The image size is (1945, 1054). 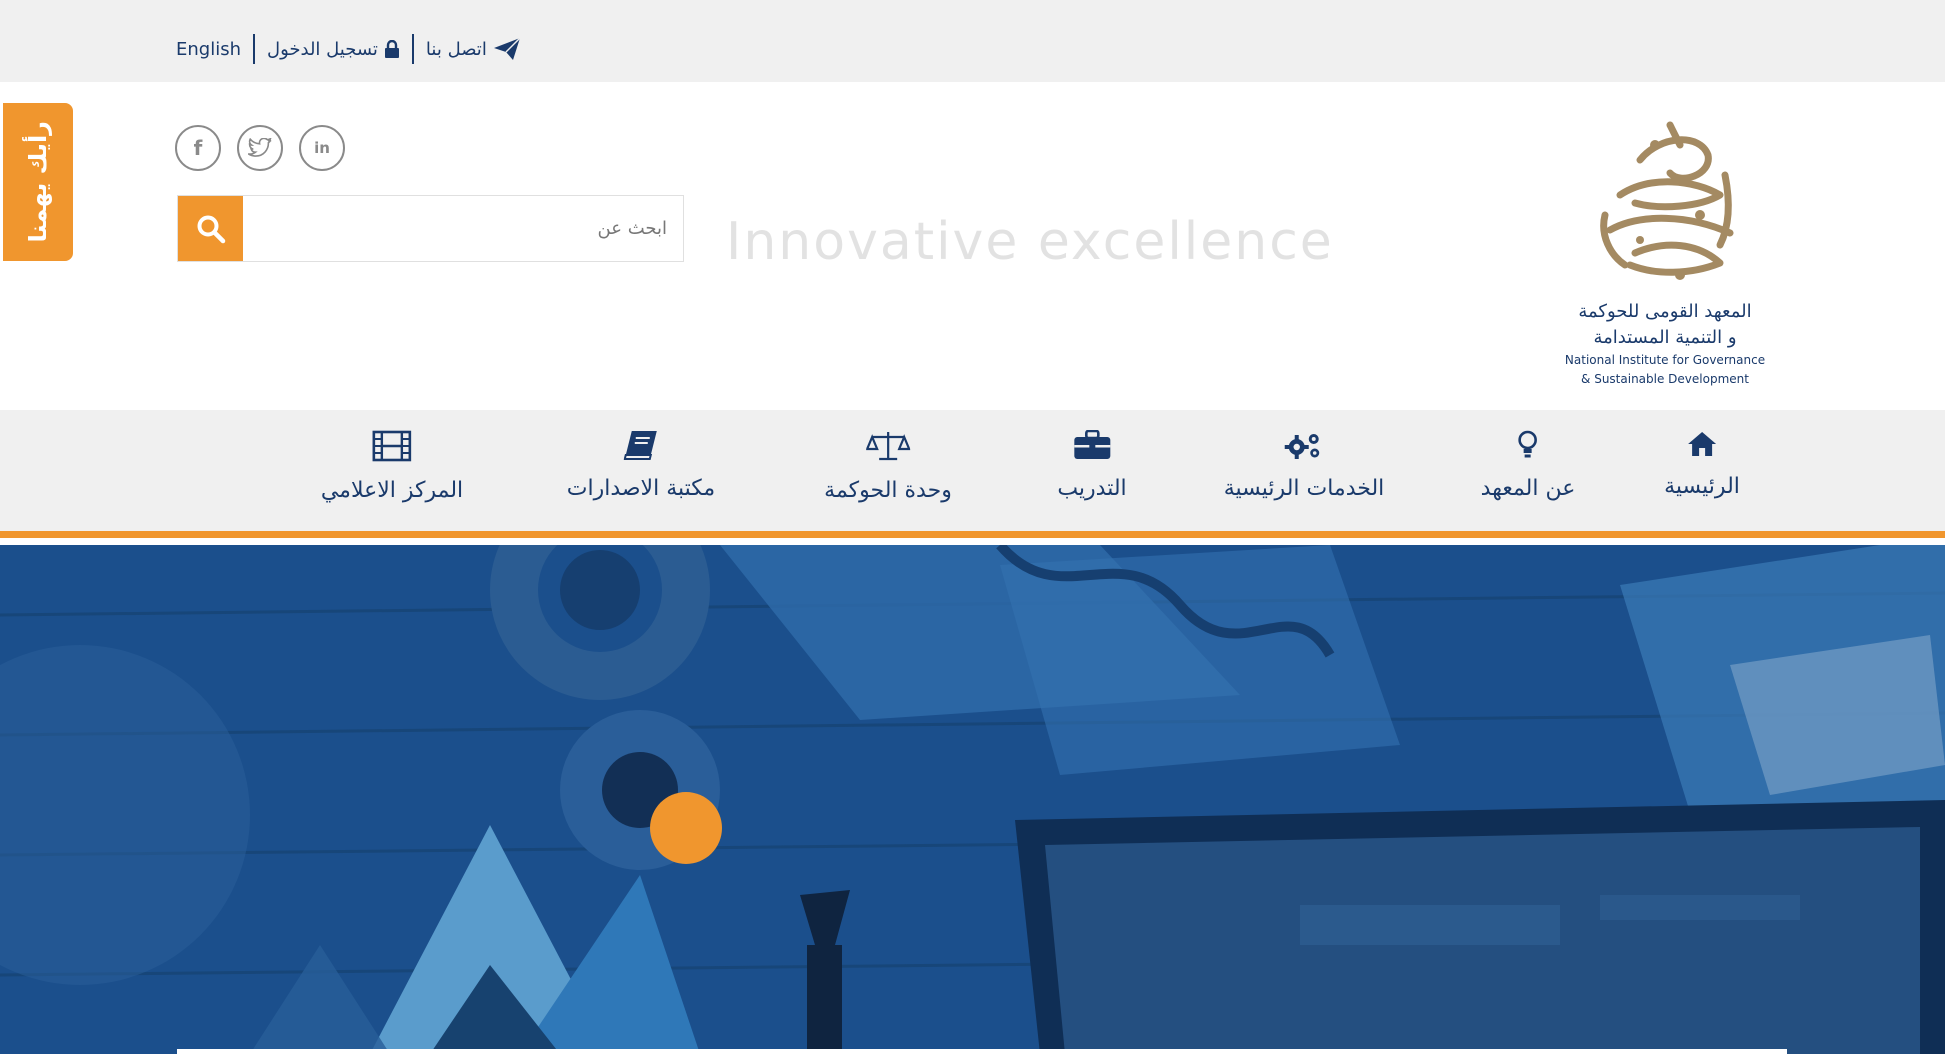 What do you see at coordinates (1665, 311) in the screenshot?
I see `logo-arabic-line-1: المعهد القومى للحوكمة` at bounding box center [1665, 311].